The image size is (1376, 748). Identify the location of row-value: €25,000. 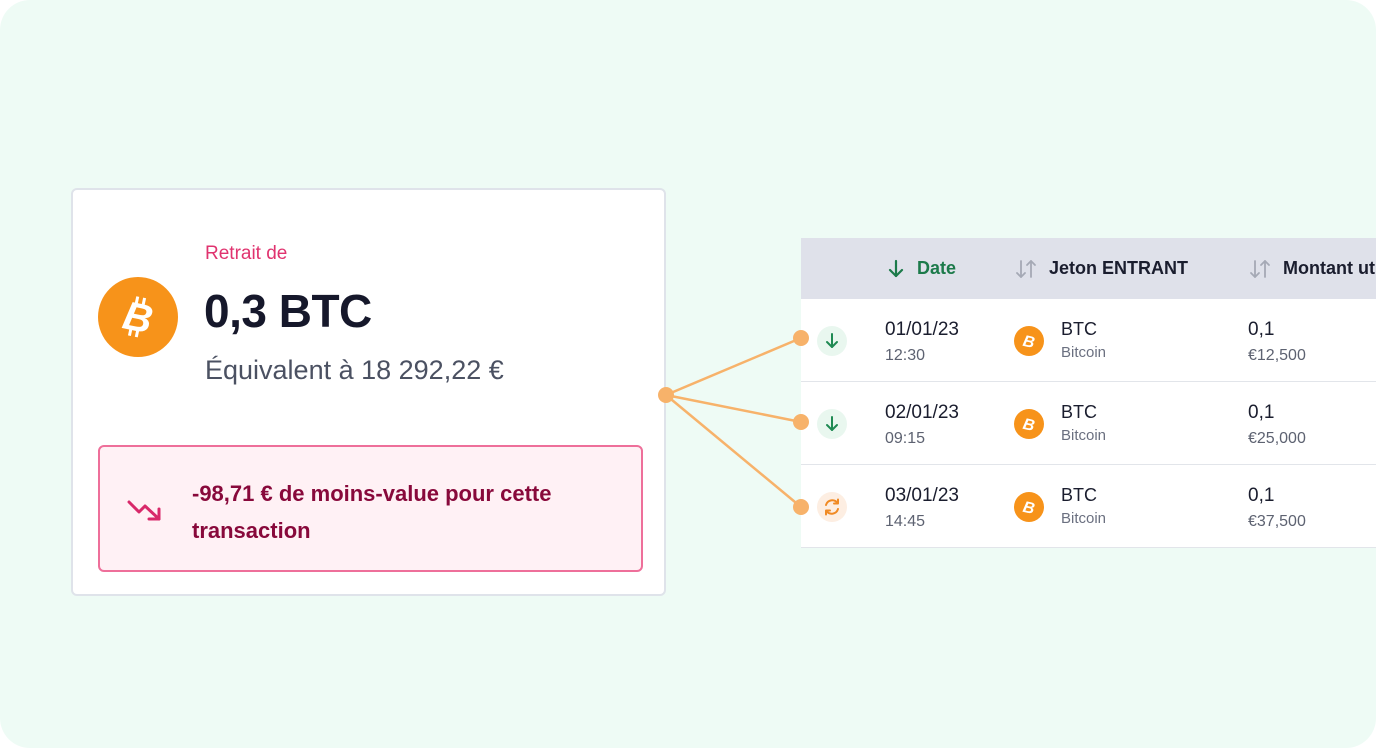
(1277, 438).